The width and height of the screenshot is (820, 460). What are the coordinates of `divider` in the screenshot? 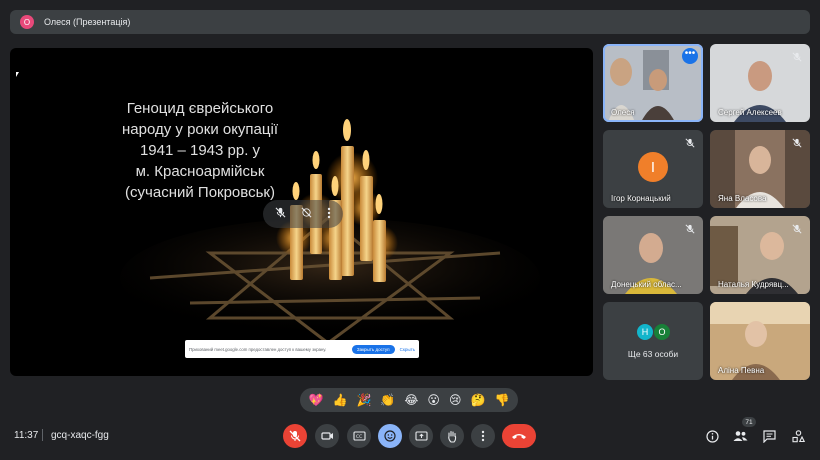 It's located at (42, 435).